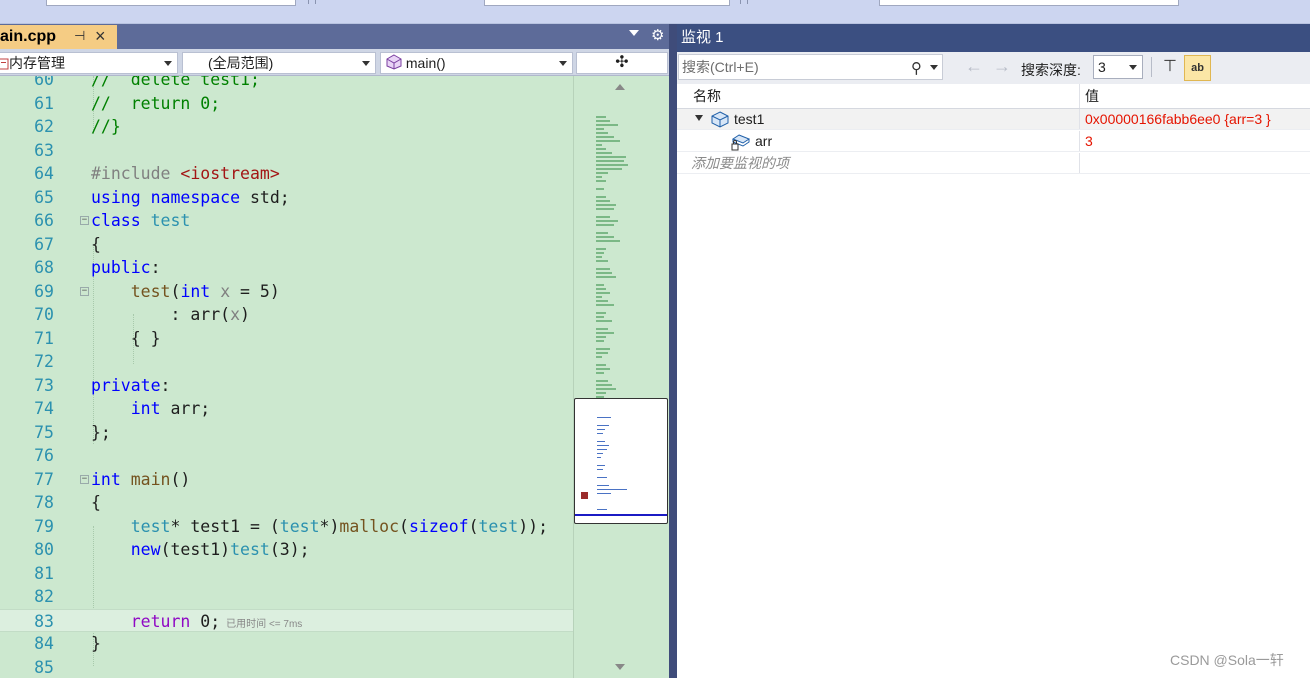 This screenshot has height=678, width=1310. I want to click on code-line: 85, so click(286, 667).